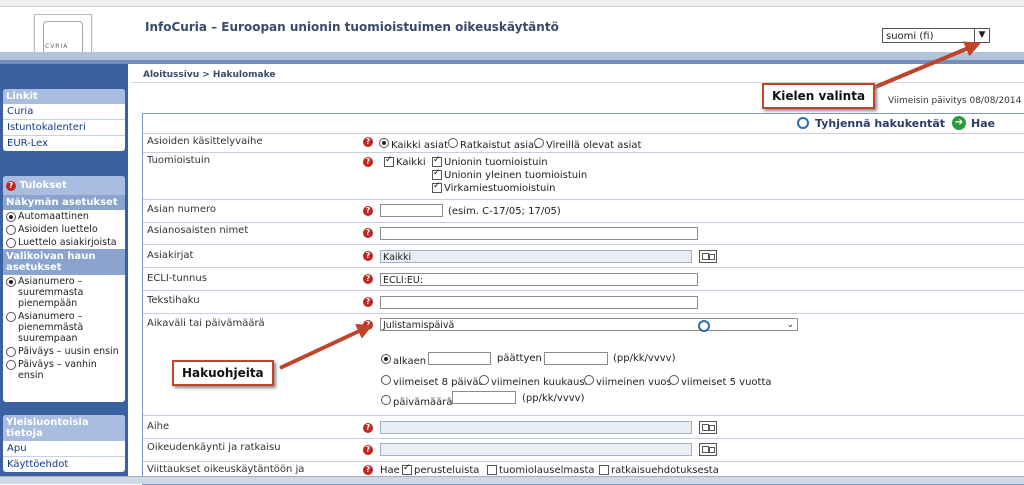 Image resolution: width=1024 pixels, height=485 pixels. What do you see at coordinates (819, 96) in the screenshot?
I see `language-callout: Kielen valinta` at bounding box center [819, 96].